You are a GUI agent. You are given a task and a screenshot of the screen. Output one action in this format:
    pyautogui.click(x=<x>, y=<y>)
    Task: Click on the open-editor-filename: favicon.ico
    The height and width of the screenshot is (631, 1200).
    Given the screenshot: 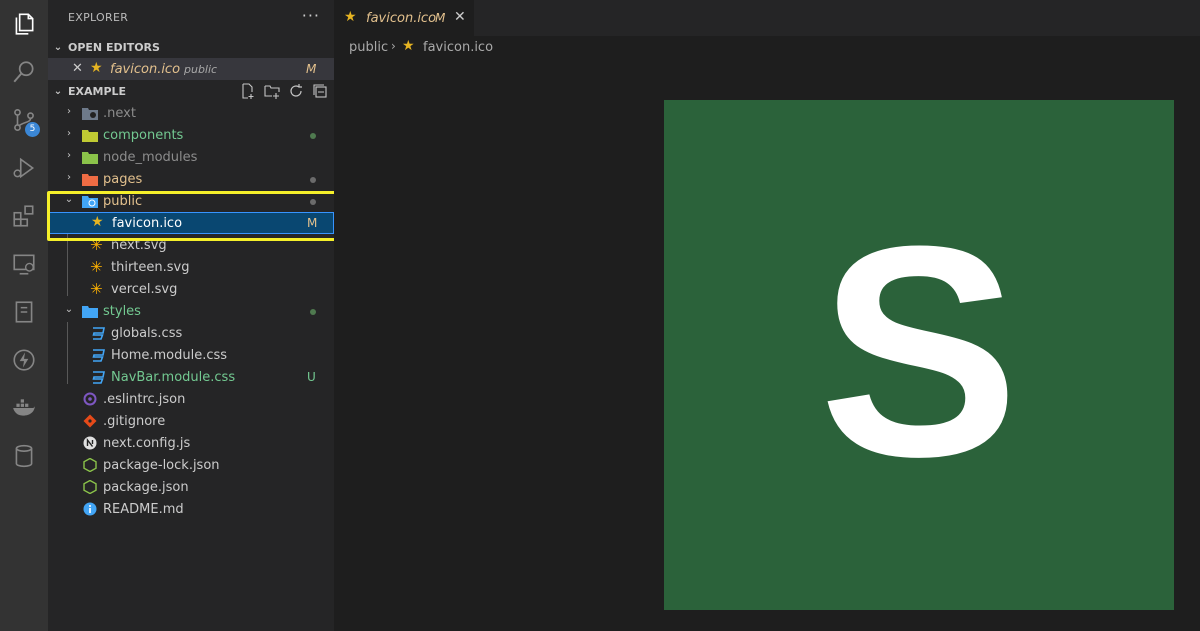 What is the action you would take?
    pyautogui.click(x=145, y=69)
    